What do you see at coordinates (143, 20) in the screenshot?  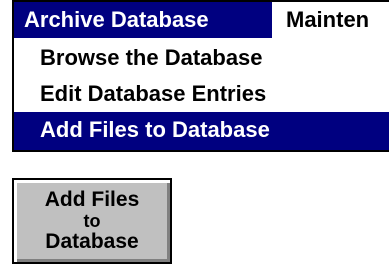 I see `menu-archive-database: Archive Database` at bounding box center [143, 20].